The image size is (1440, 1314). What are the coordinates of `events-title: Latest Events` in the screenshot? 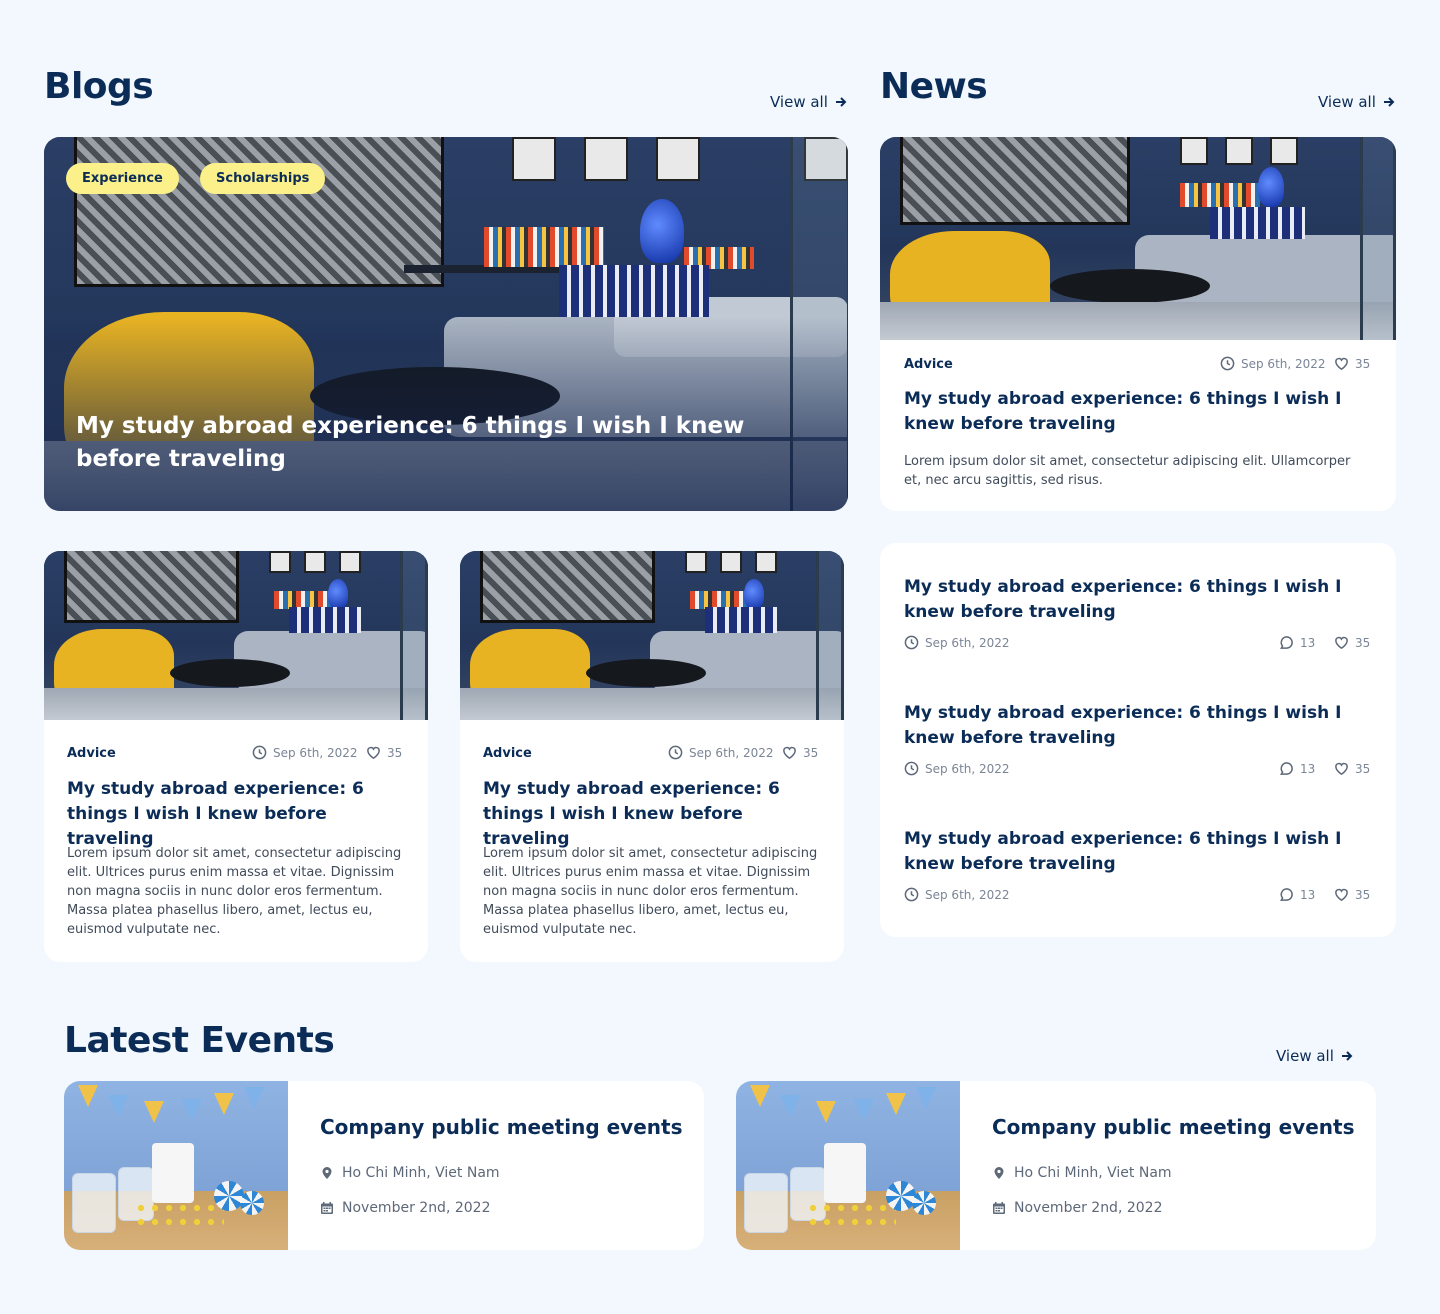 It's located at (199, 1040).